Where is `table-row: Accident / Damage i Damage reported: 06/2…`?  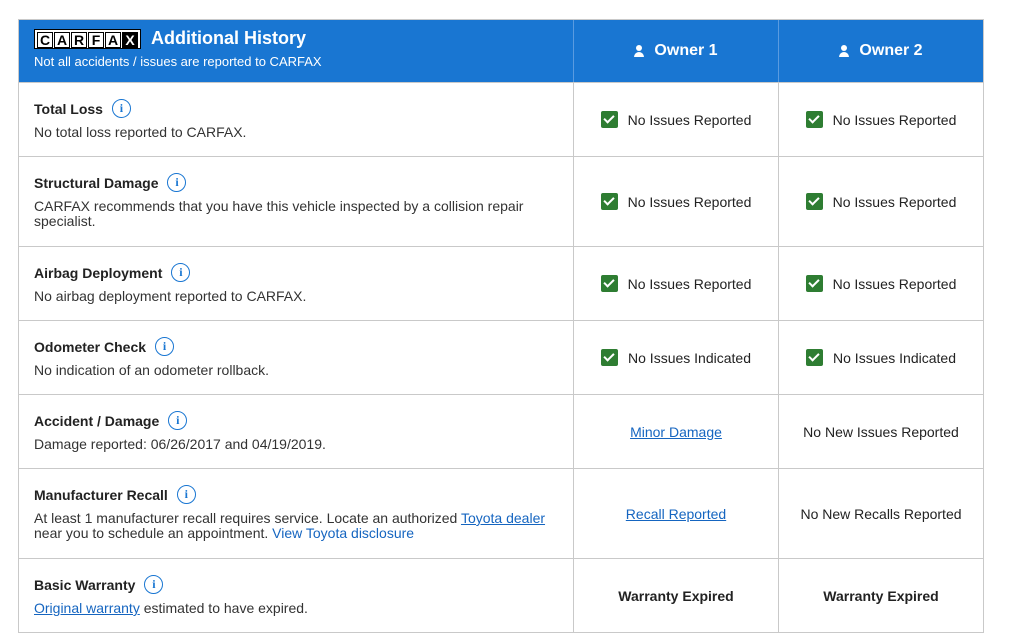 table-row: Accident / Damage i Damage reported: 06/2… is located at coordinates (501, 431).